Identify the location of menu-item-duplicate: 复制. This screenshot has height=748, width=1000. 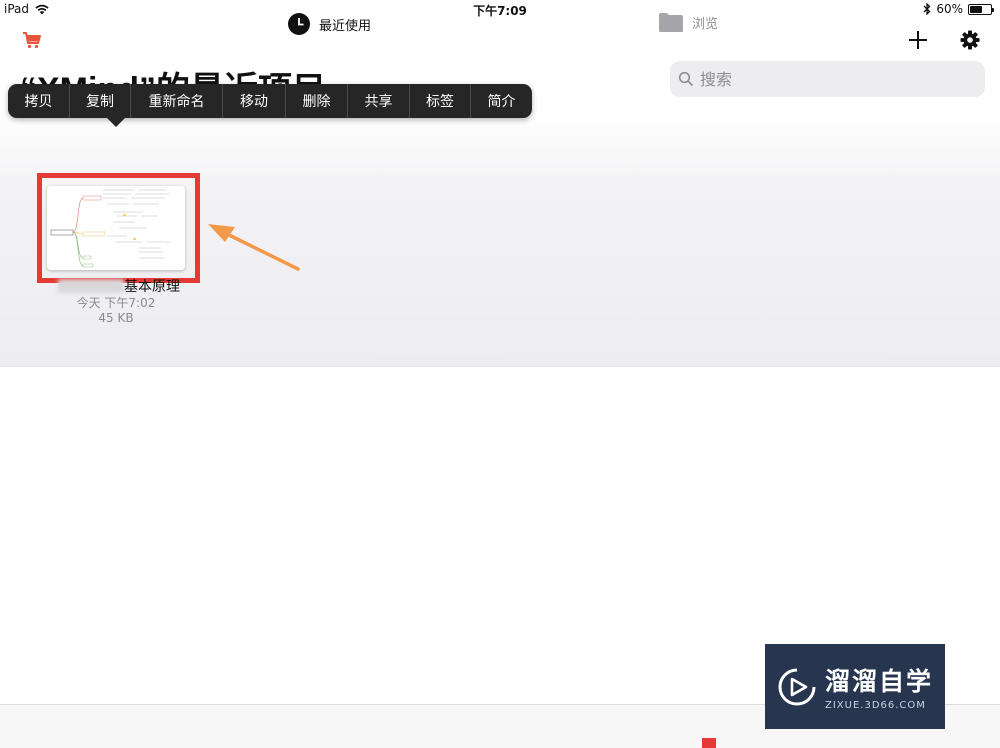
(100, 101).